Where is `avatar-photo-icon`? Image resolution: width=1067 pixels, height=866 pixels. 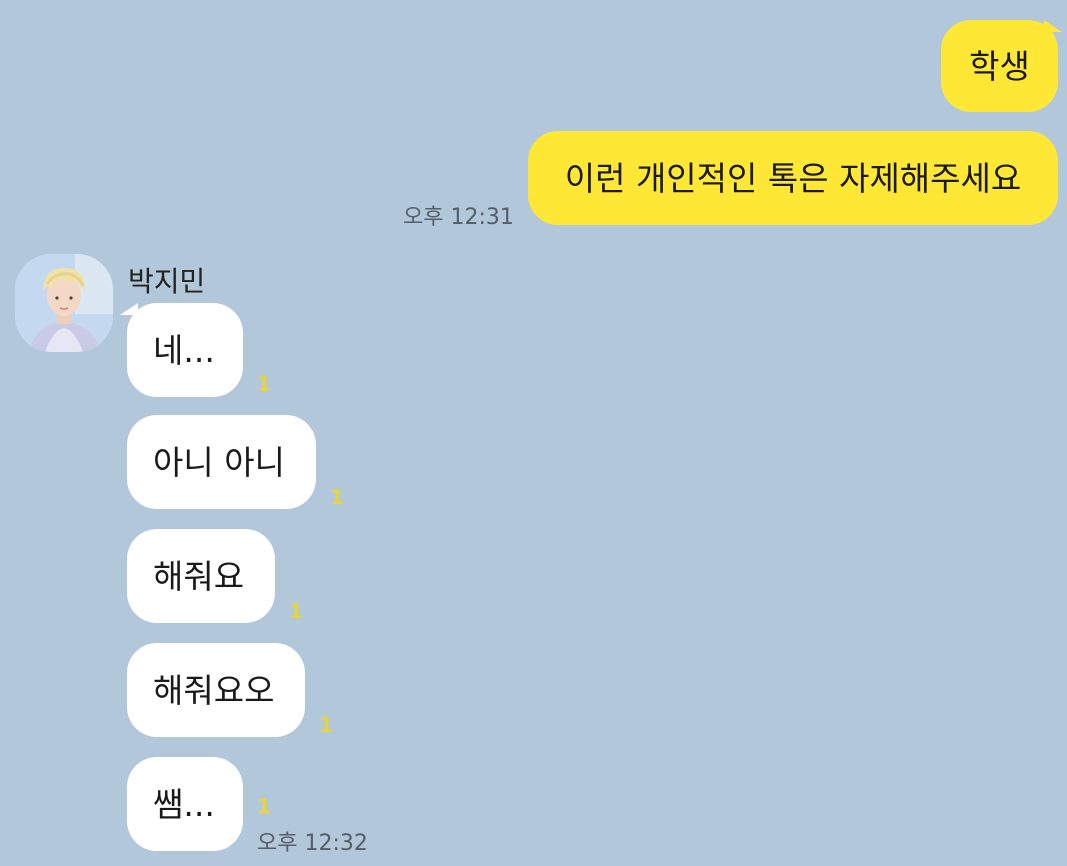
avatar-photo-icon is located at coordinates (64, 303).